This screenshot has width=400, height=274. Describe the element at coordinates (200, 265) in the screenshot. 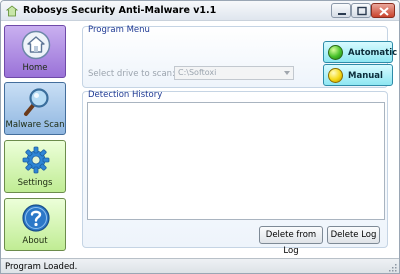

I see `status-bar: Program Loaded.` at that location.